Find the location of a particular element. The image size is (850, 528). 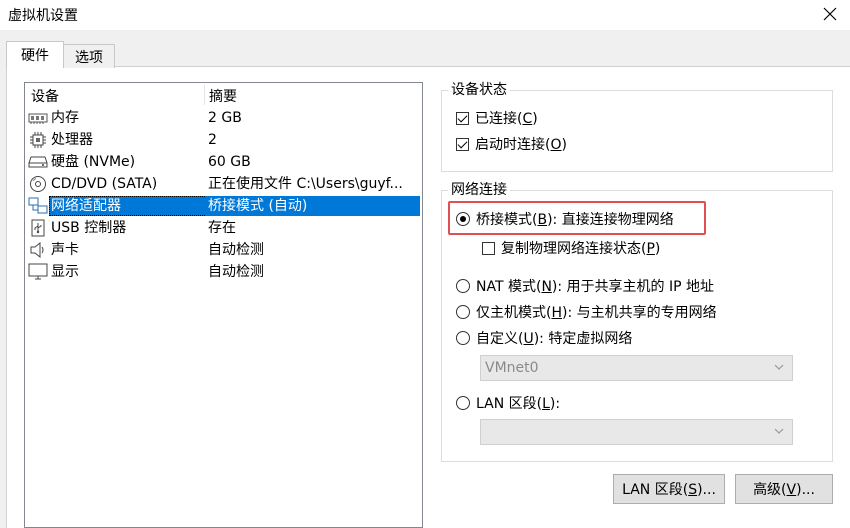

custom-network-value: VMnet0 is located at coordinates (512, 368).